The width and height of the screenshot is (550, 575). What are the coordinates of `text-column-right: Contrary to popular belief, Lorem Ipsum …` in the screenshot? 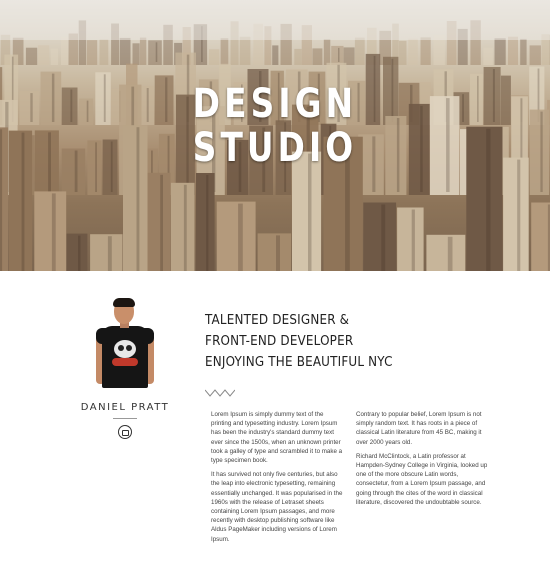 It's located at (422, 461).